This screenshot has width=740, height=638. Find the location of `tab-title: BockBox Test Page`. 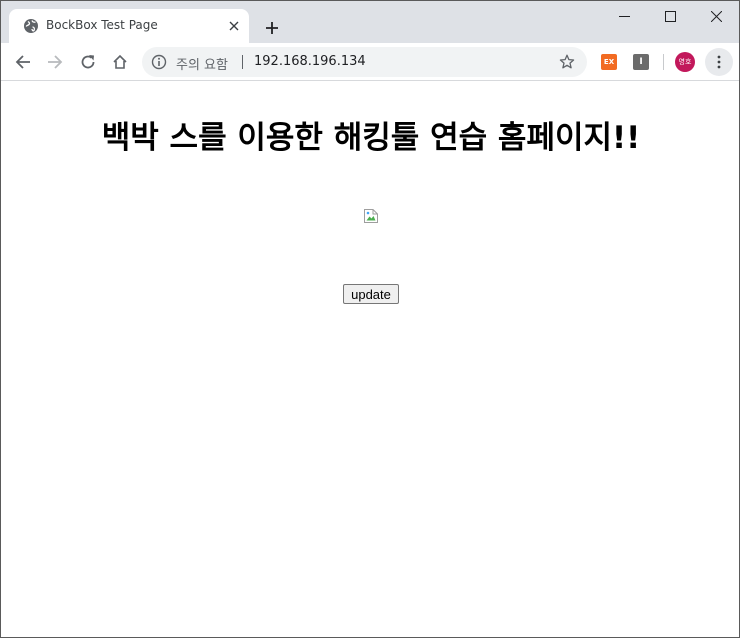

tab-title: BockBox Test Page is located at coordinates (102, 25).